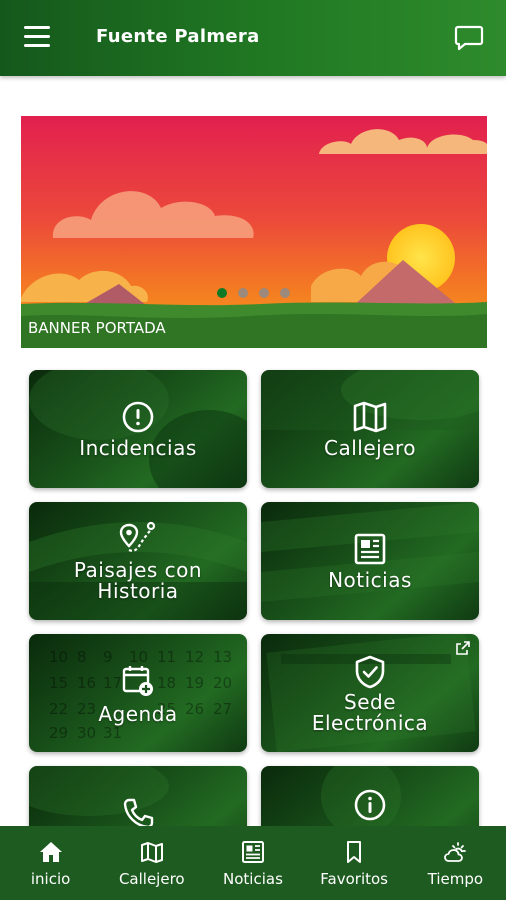  What do you see at coordinates (370, 805) in the screenshot?
I see `info-icon` at bounding box center [370, 805].